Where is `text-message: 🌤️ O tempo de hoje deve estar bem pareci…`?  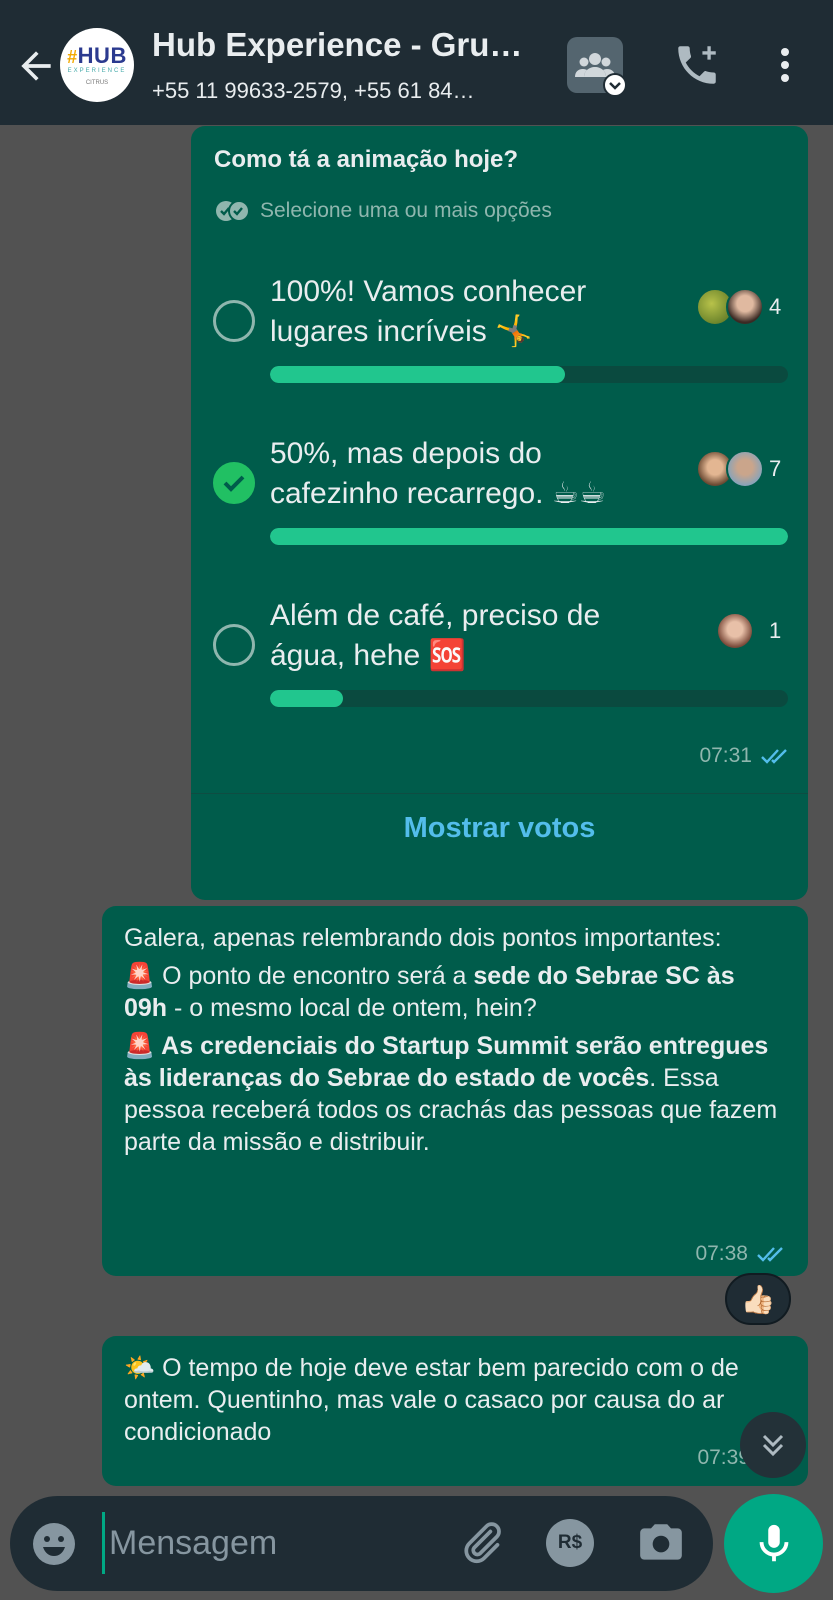
text-message: 🌤️ O tempo de hoje deve estar bem pareci… is located at coordinates (455, 1411).